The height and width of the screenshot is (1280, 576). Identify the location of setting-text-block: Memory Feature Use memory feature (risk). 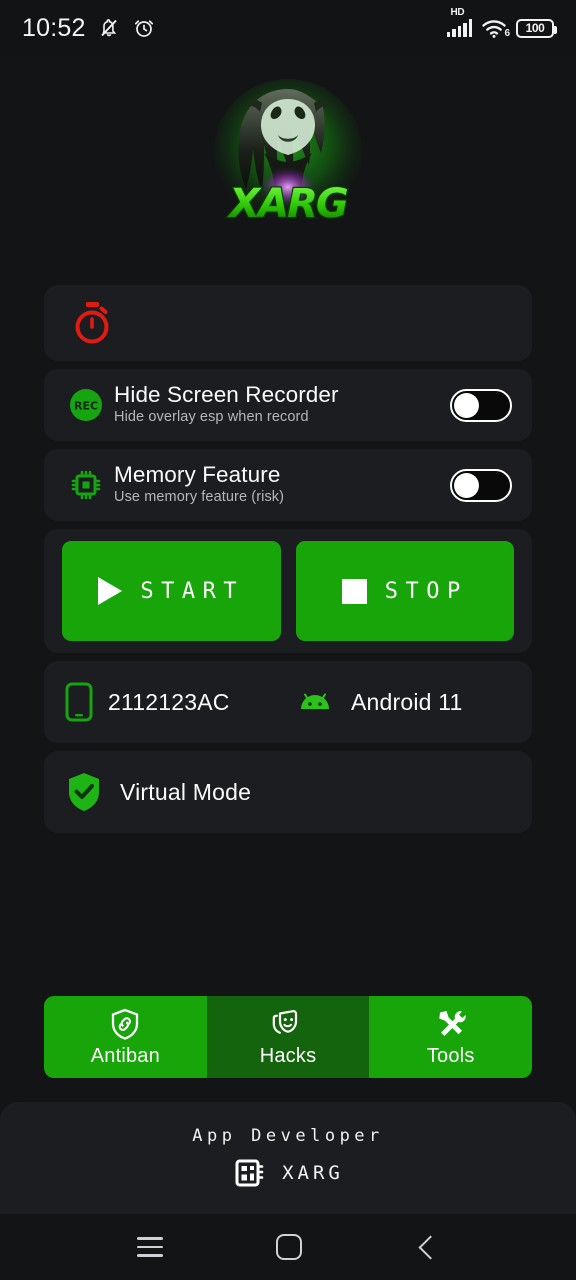
(279, 485).